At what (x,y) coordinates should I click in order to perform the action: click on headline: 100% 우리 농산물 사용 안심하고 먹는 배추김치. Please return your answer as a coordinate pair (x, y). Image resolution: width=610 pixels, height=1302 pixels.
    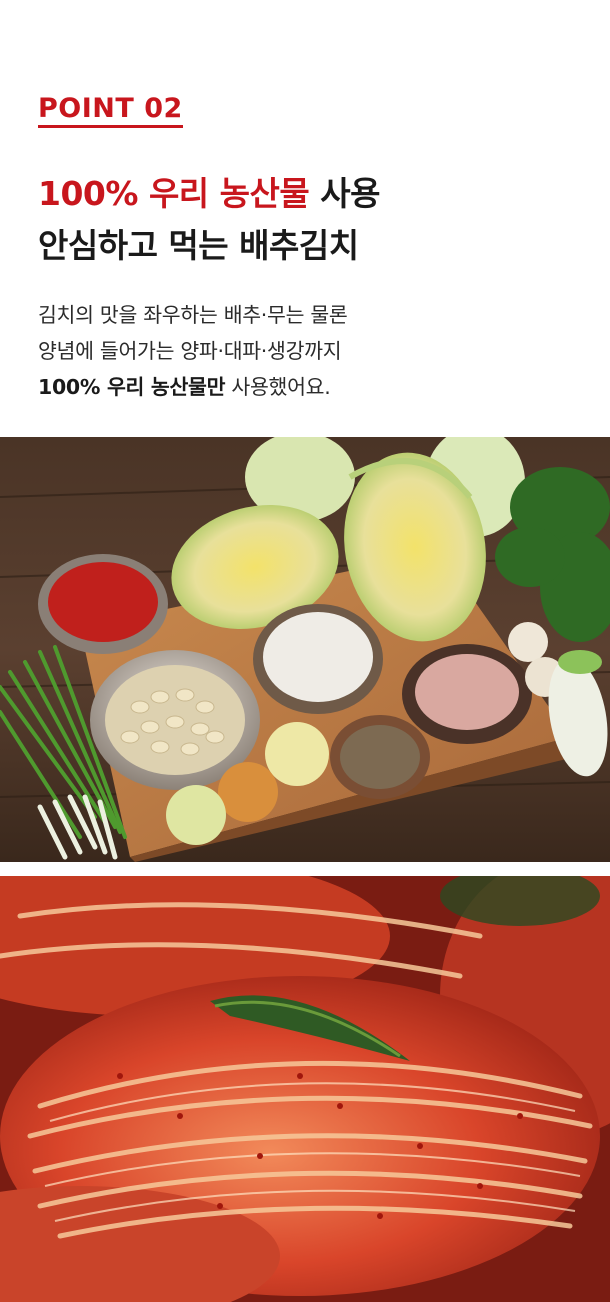
    Looking at the image, I should click on (209, 220).